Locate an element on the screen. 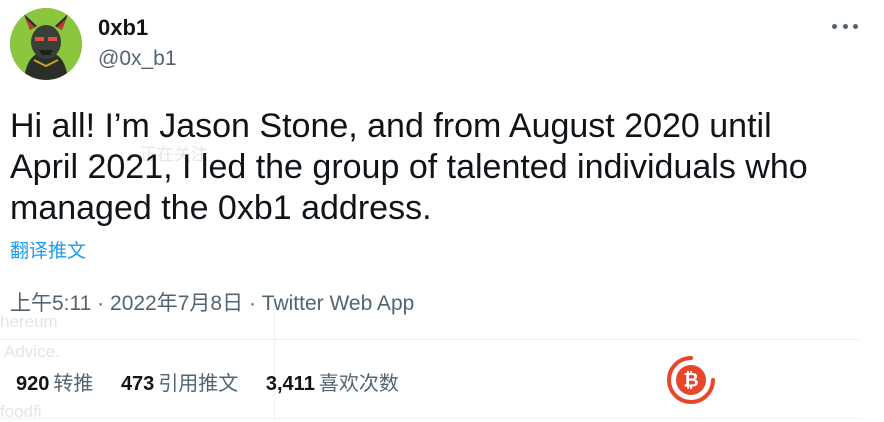 The image size is (884, 422). quotes-count: 473 is located at coordinates (137, 384).